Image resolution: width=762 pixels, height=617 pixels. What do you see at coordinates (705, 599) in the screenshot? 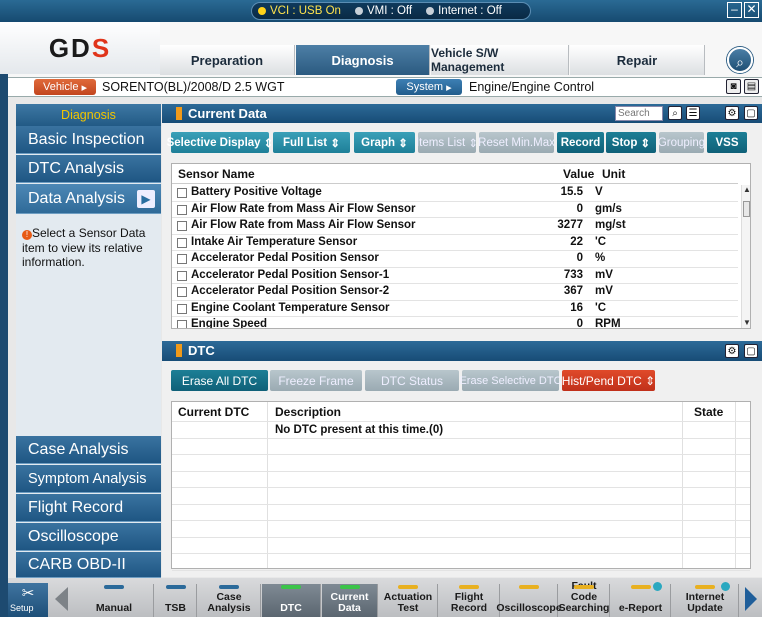
I see `footer-button-internet-update: Internet Update` at bounding box center [705, 599].